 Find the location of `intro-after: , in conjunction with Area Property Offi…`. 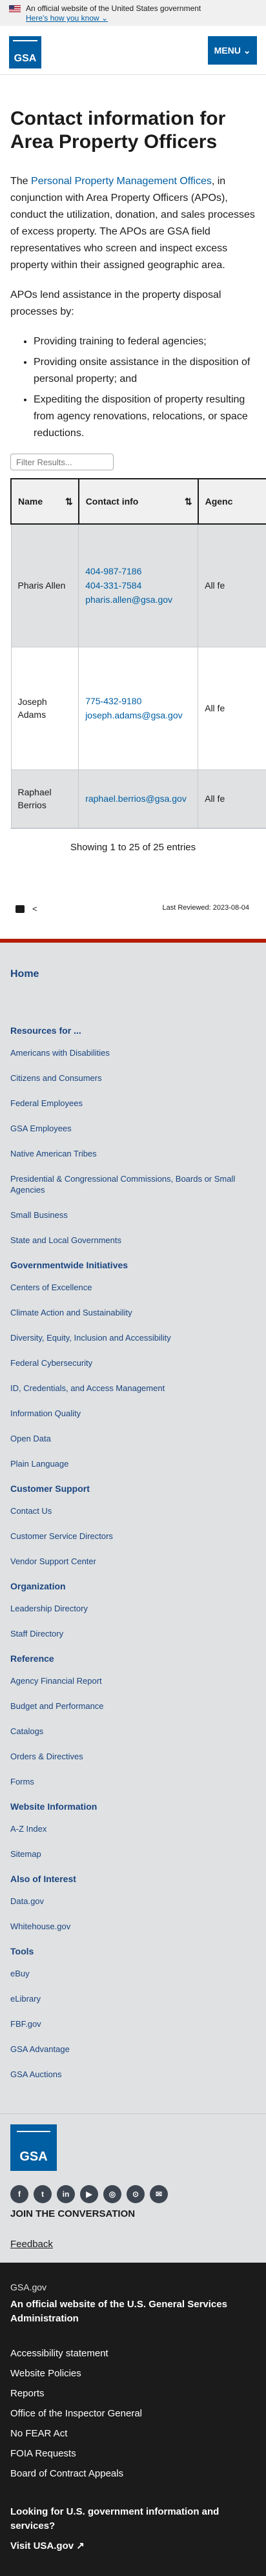

intro-after: , in conjunction with Area Property Offi… is located at coordinates (133, 223).